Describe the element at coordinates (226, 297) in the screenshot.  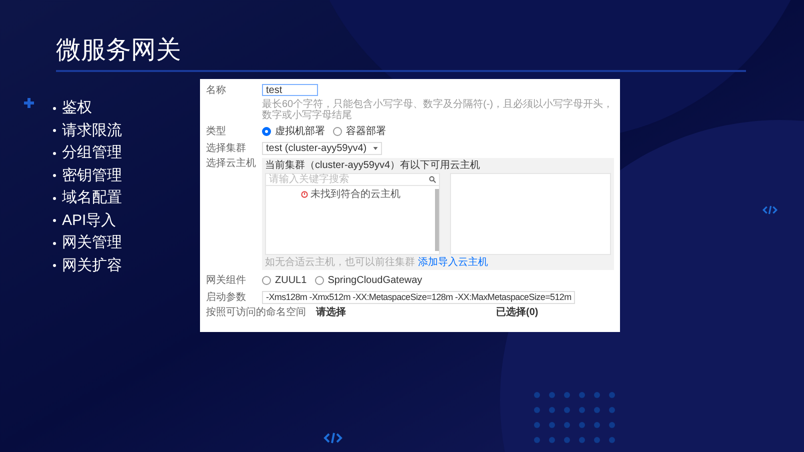
I see `field-label: 启动参数` at that location.